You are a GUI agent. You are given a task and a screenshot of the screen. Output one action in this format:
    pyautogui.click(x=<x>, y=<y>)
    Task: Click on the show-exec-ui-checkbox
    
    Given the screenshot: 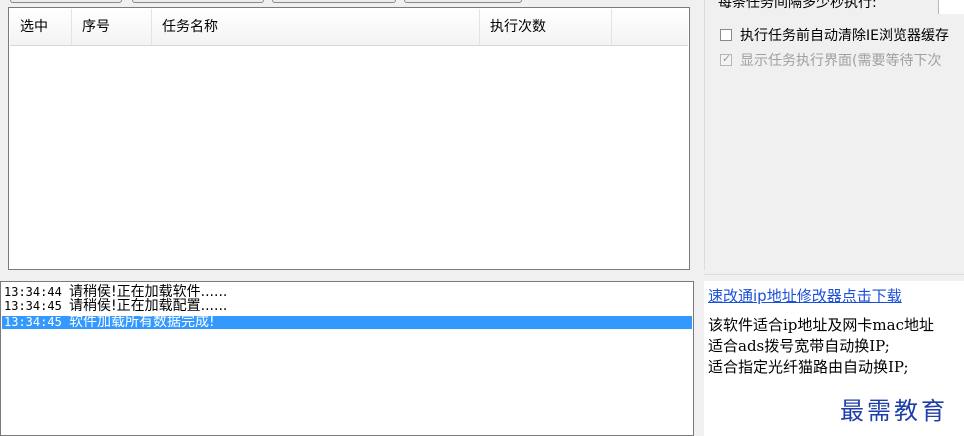 What is the action you would take?
    pyautogui.click(x=726, y=59)
    